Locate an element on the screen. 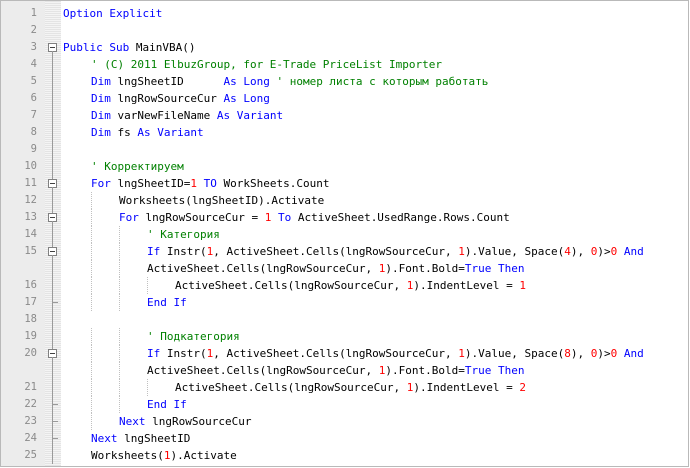 The image size is (690, 468). code-line: 14 ' Категория is located at coordinates (344, 234).